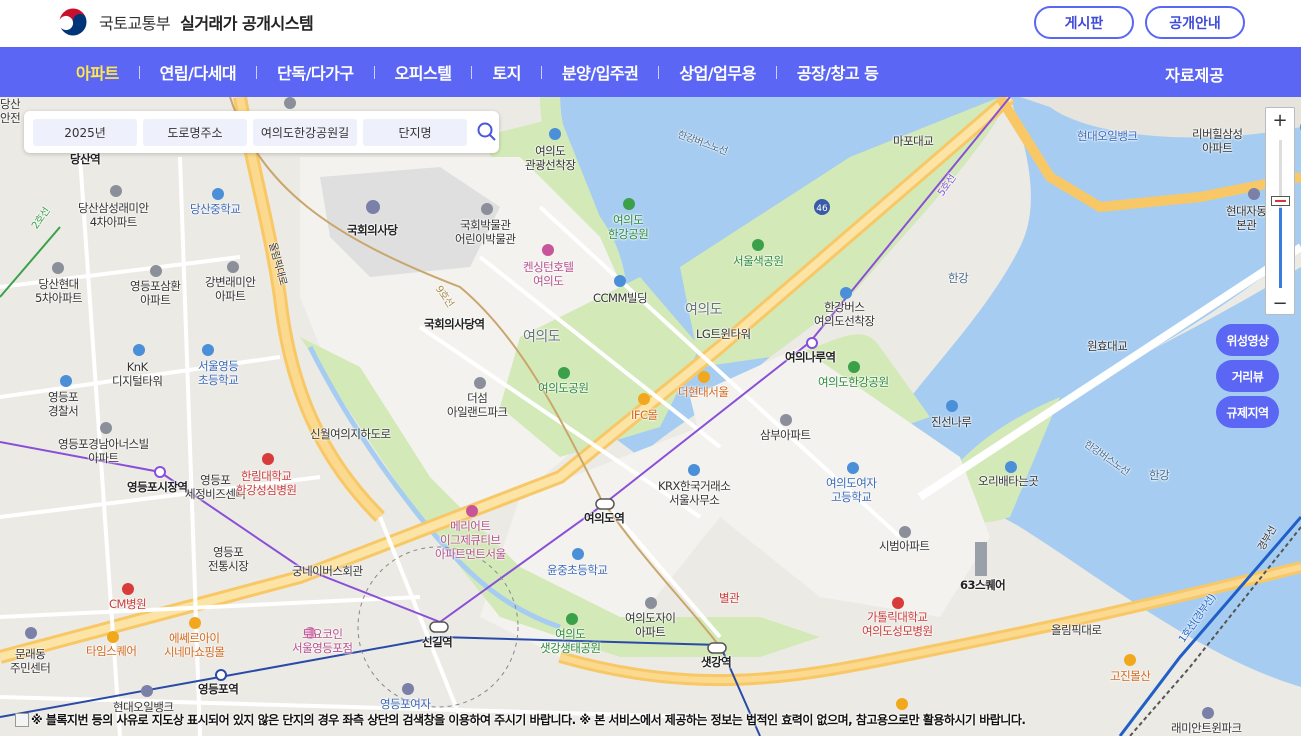  Describe the element at coordinates (758, 261) in the screenshot. I see `map-label: 서울색공원` at that location.